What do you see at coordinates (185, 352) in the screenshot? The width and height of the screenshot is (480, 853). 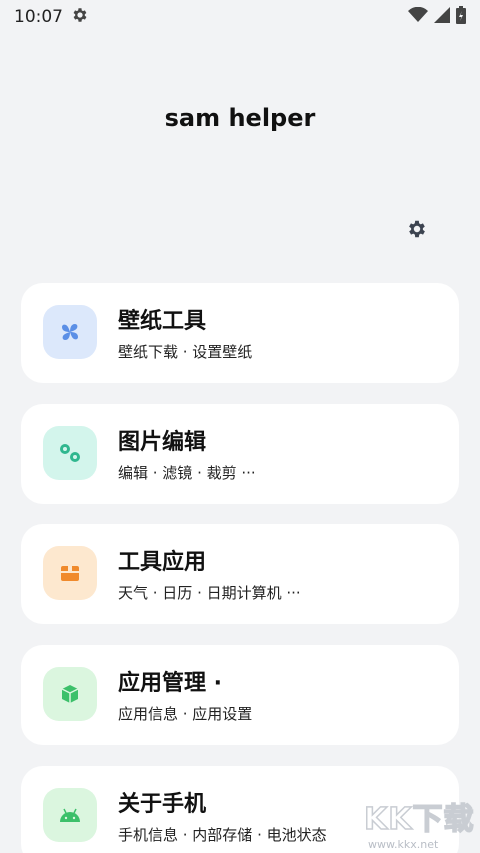 I see `card-subtitle: 壁纸下载 · 设置壁纸` at bounding box center [185, 352].